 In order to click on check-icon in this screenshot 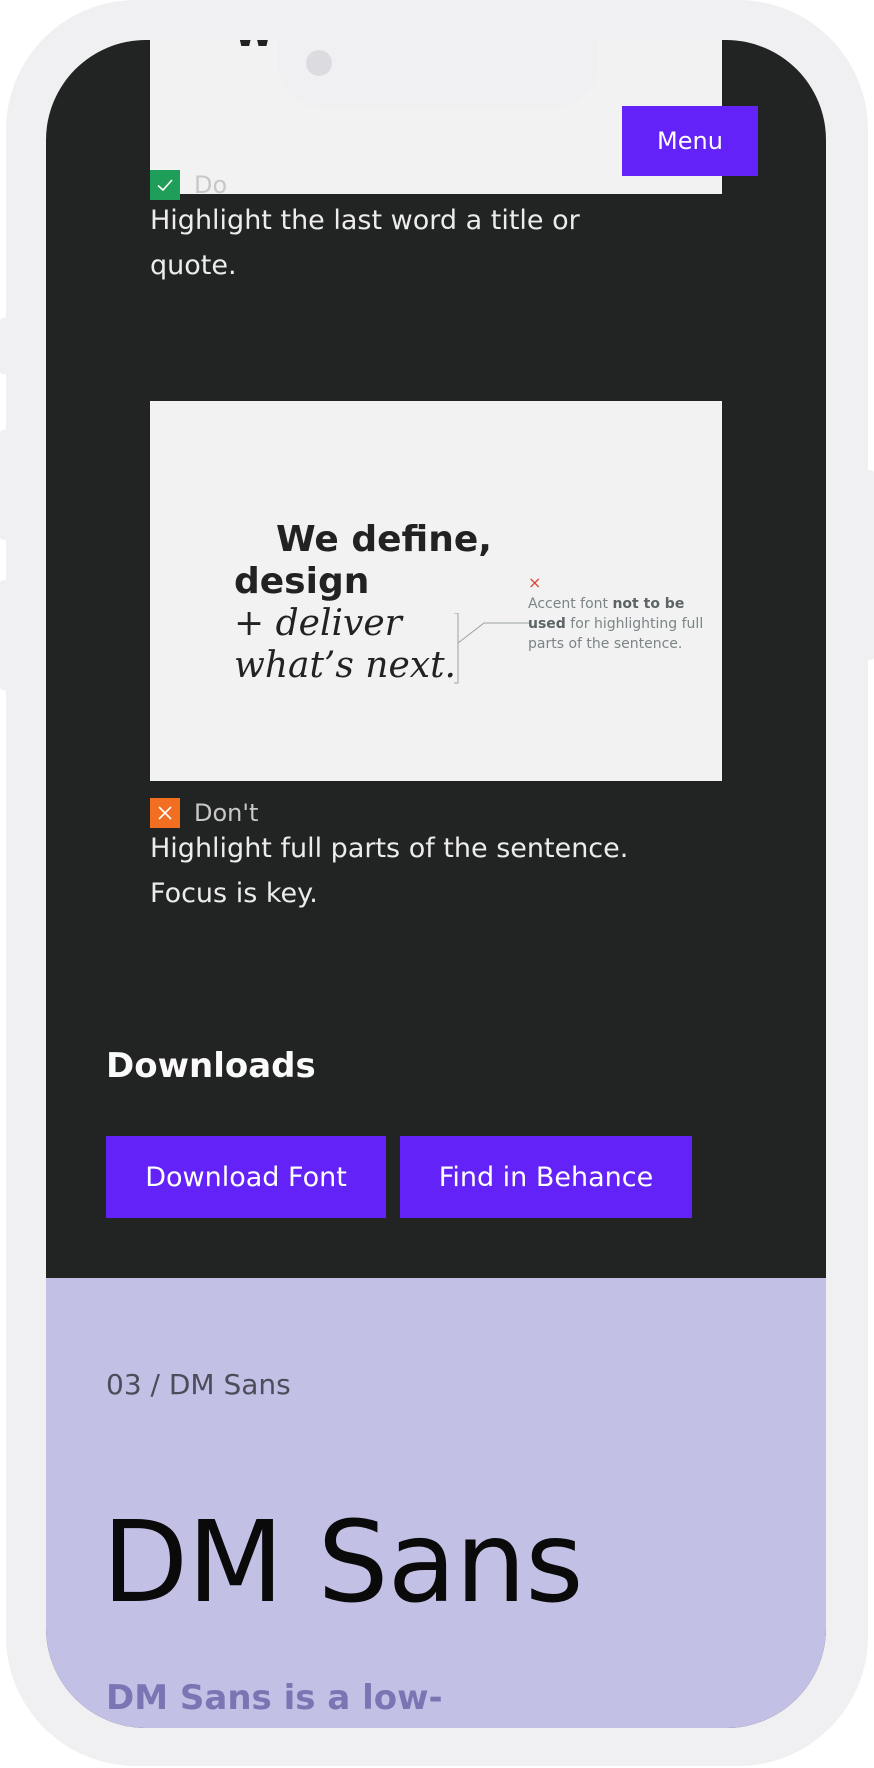, I will do `click(165, 185)`.